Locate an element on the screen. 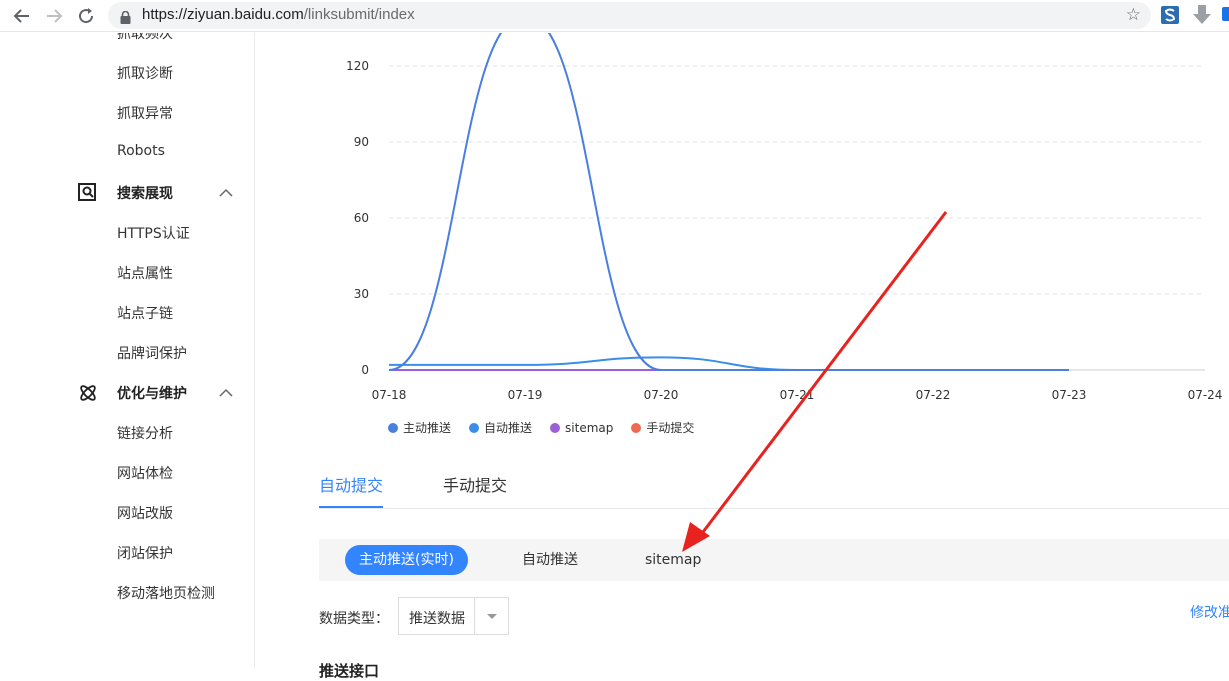 This screenshot has height=681, width=1229. chart-legend: 主动推送 自动推送 sitemap 手动提交 is located at coordinates (541, 427).